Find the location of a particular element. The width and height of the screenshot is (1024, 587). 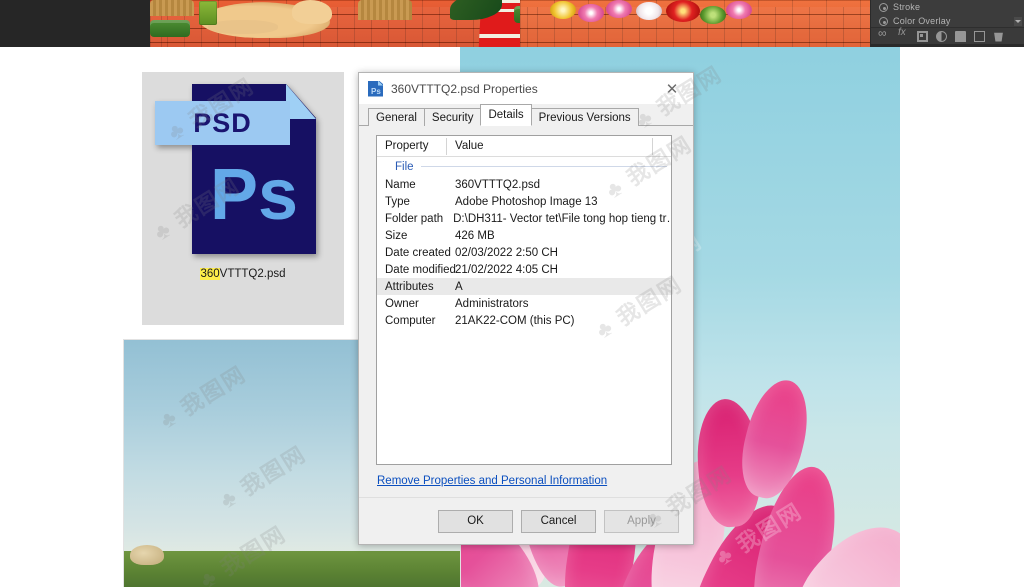

tab-previous-versions: Previous Versions is located at coordinates (584, 117).